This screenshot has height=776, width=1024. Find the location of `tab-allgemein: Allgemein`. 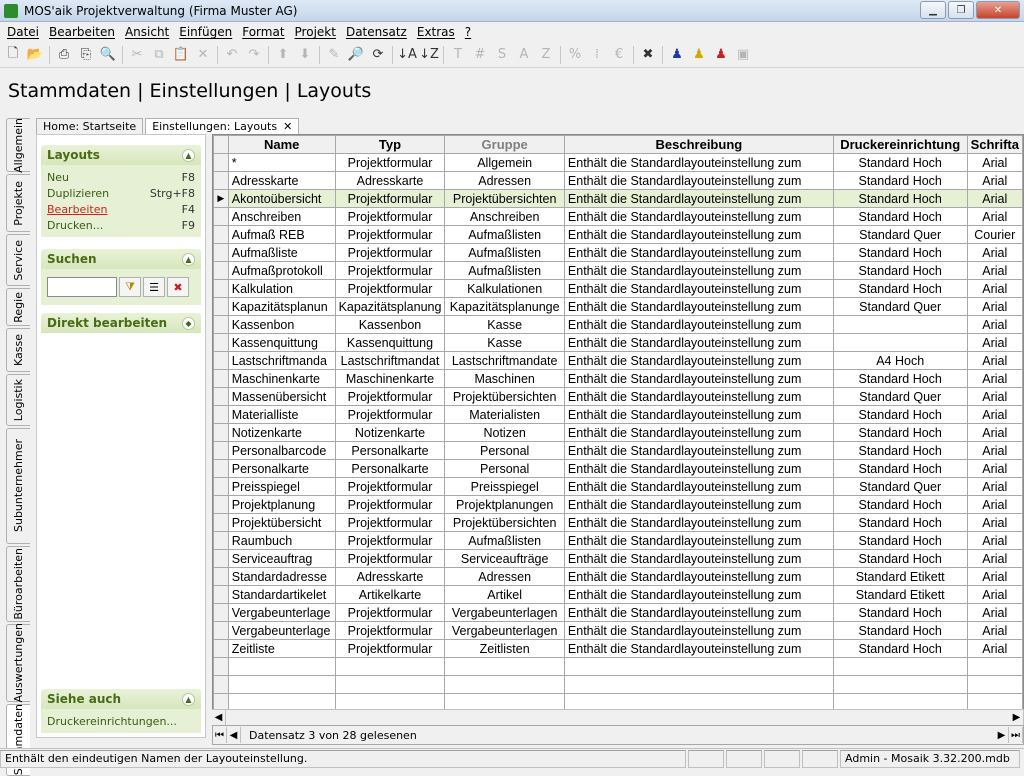

tab-allgemein: Allgemein is located at coordinates (18, 145).